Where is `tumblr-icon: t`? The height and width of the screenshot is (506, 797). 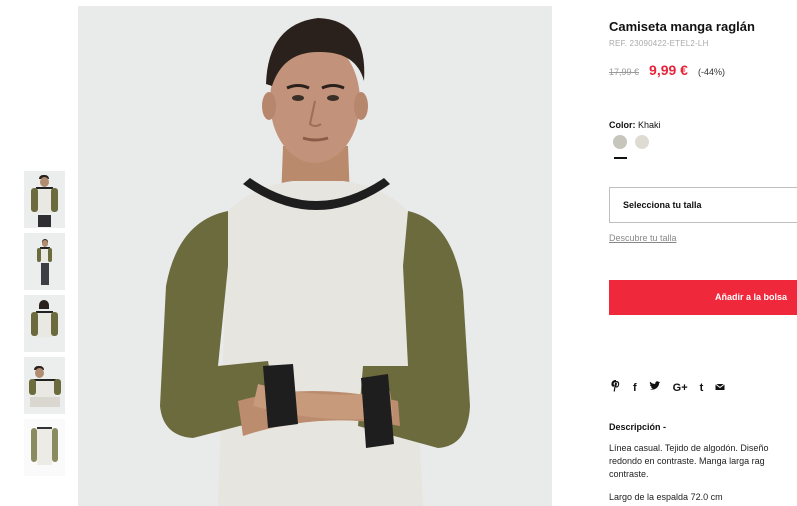
tumblr-icon: t is located at coordinates (702, 388).